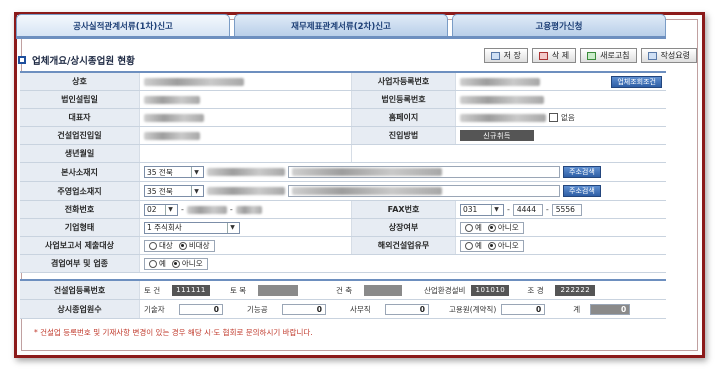 Image resolution: width=719 pixels, height=371 pixels. Describe the element at coordinates (491, 227) in the screenshot. I see `listed-no-radio` at that location.